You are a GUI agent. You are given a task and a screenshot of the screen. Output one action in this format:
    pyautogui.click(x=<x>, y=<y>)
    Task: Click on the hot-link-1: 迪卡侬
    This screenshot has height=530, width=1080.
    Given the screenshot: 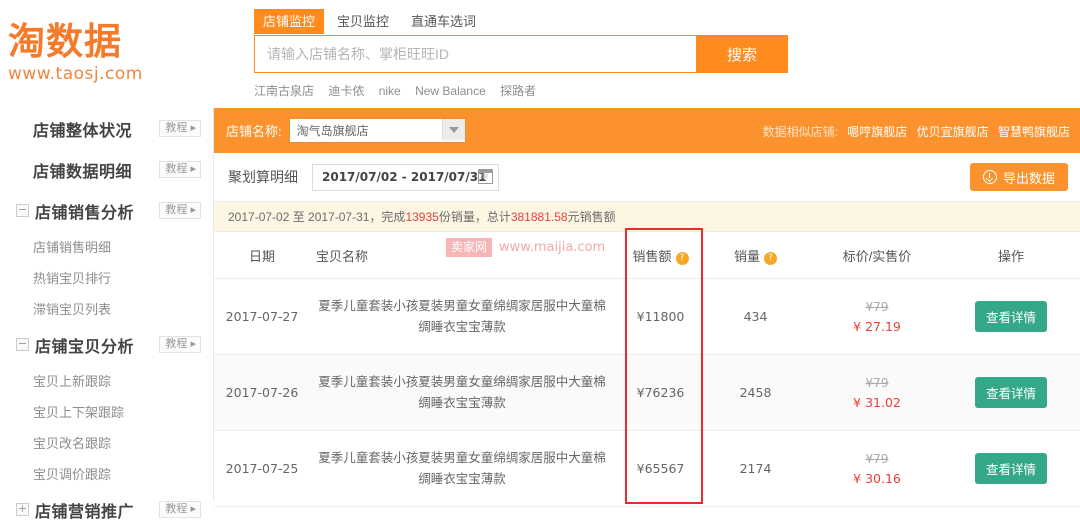 What is the action you would take?
    pyautogui.click(x=346, y=91)
    